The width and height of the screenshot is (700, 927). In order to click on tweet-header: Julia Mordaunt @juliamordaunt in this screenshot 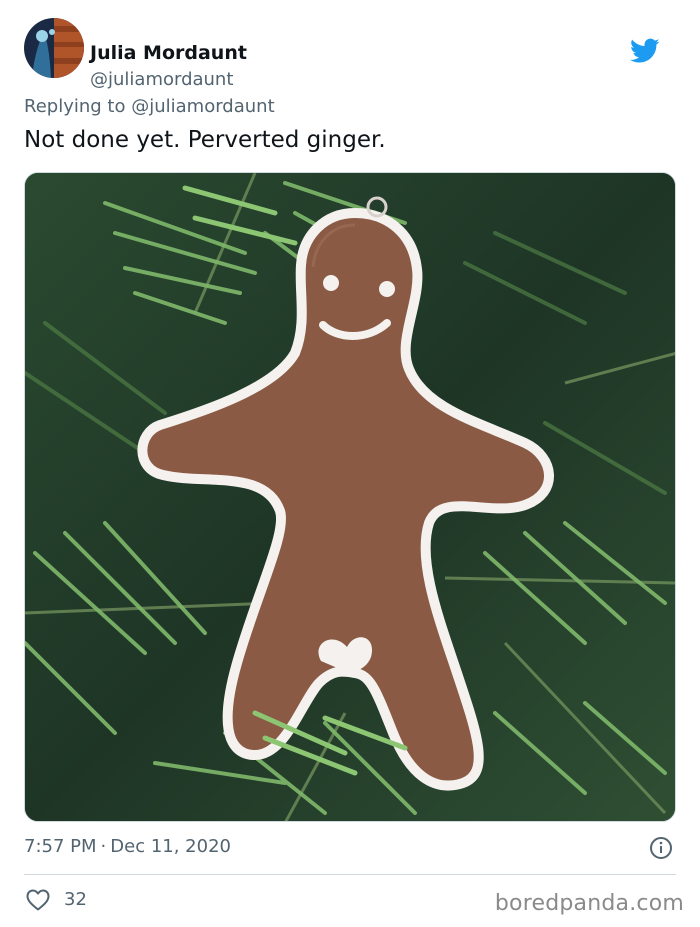, I will do `click(354, 54)`.